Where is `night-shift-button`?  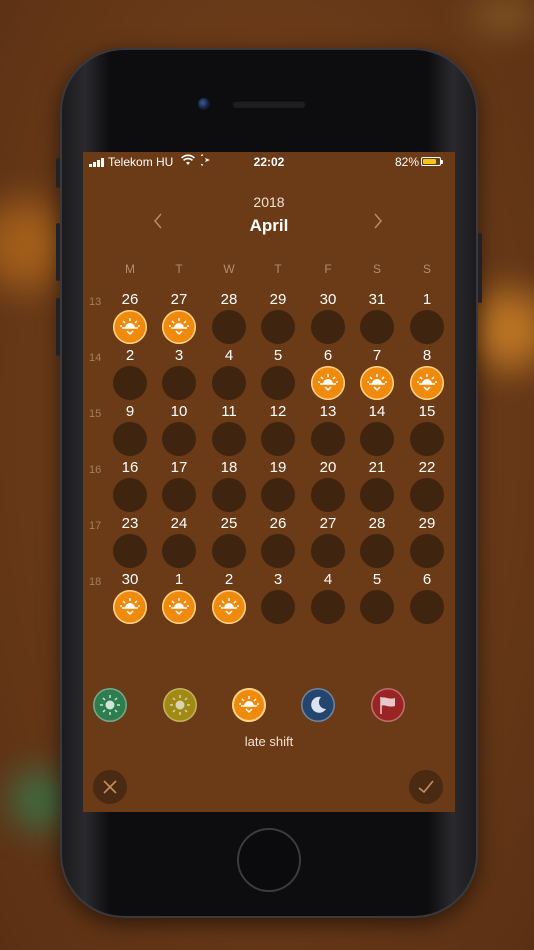
night-shift-button is located at coordinates (318, 705).